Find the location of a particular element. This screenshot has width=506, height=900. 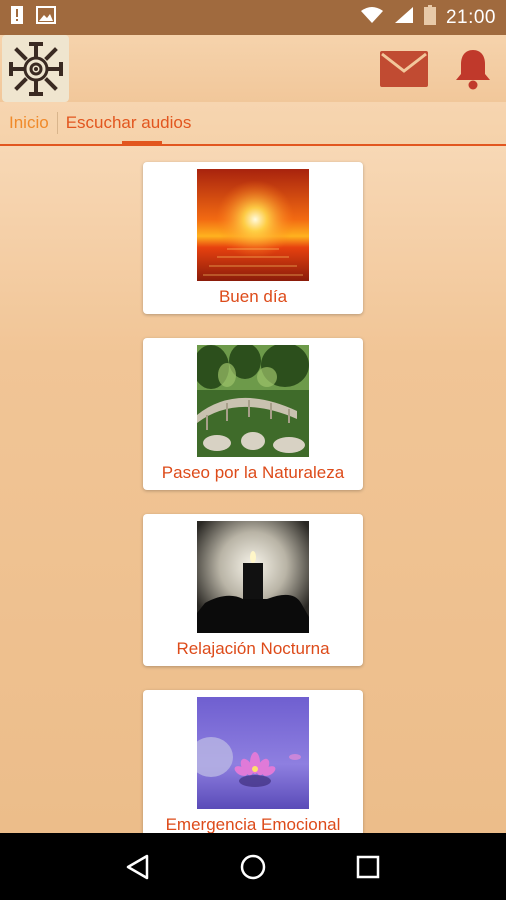

recents-button is located at coordinates (368, 867).